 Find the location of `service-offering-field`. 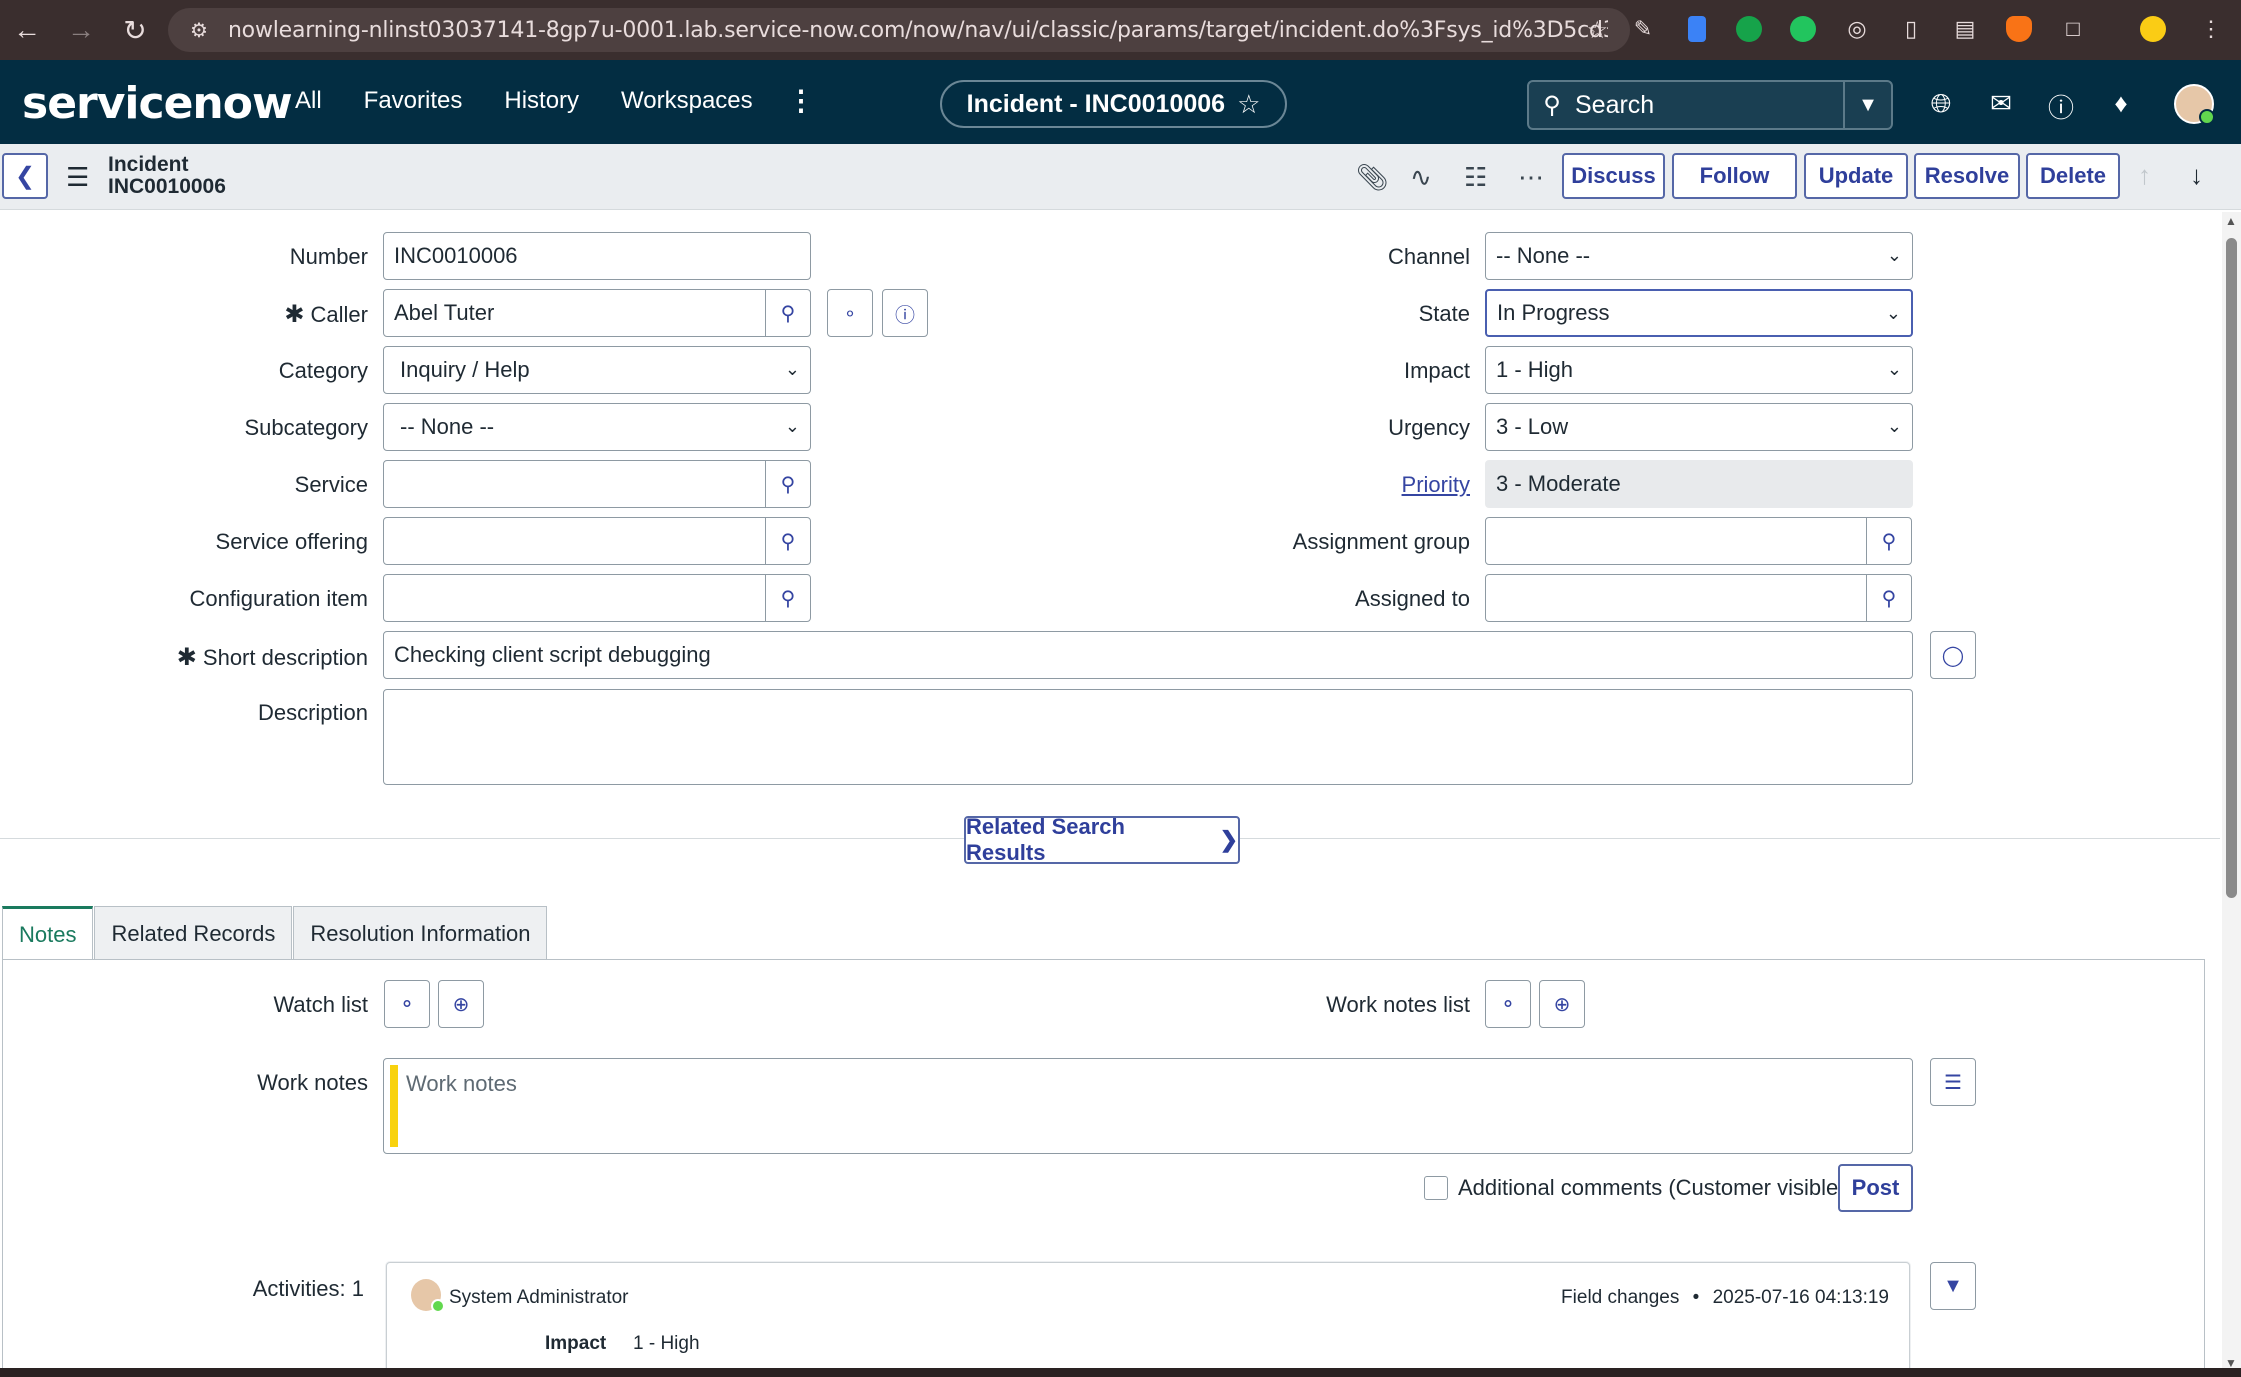

service-offering-field is located at coordinates (574, 541).